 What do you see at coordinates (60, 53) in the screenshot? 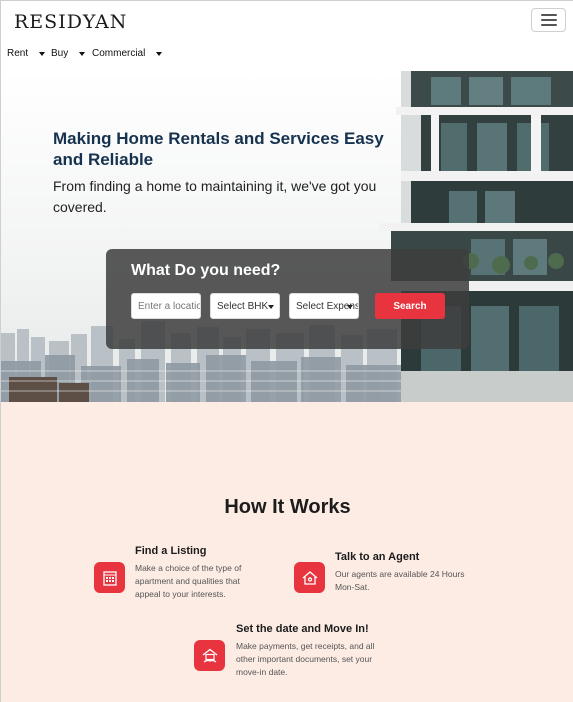
I see `nav-label: Buy` at bounding box center [60, 53].